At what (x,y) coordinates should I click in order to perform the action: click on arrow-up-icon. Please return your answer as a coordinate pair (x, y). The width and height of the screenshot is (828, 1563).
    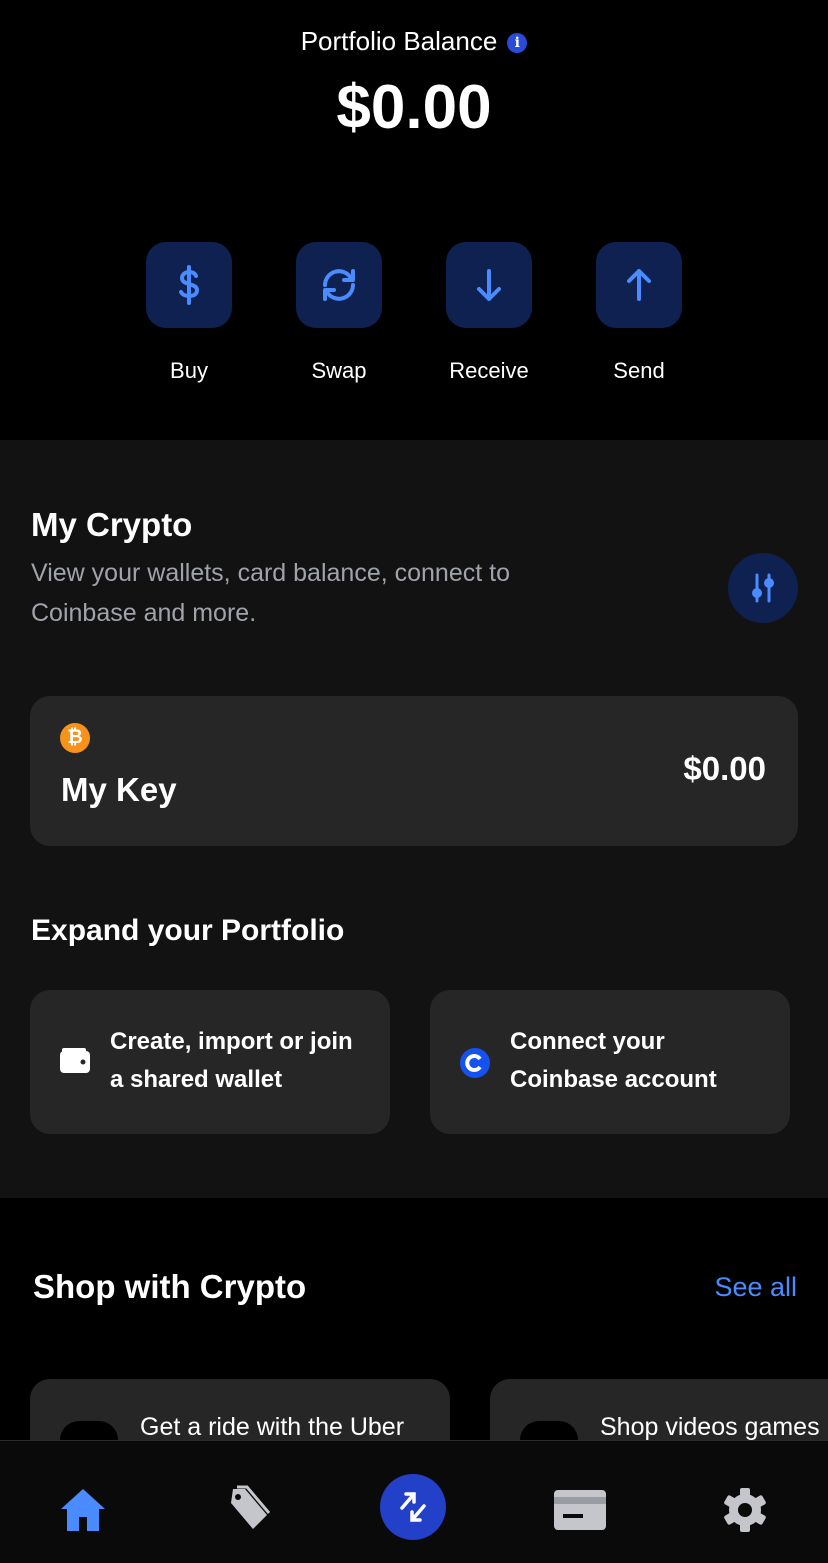
    Looking at the image, I should click on (639, 285).